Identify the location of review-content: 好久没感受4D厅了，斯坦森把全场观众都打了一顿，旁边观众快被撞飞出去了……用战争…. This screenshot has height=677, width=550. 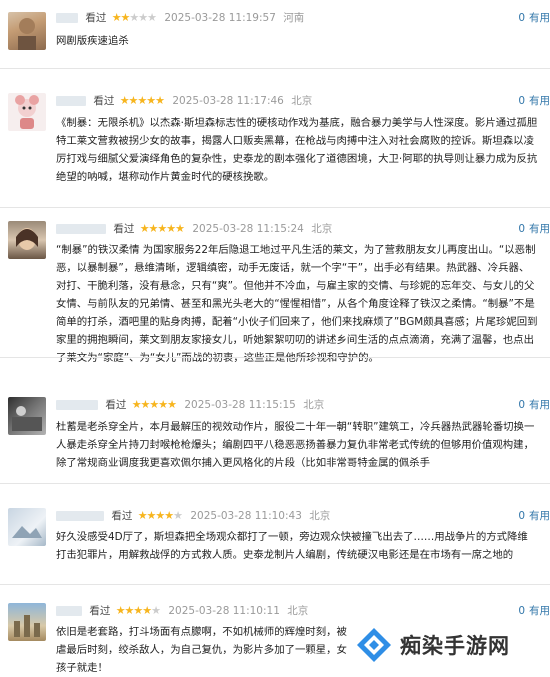
(292, 546).